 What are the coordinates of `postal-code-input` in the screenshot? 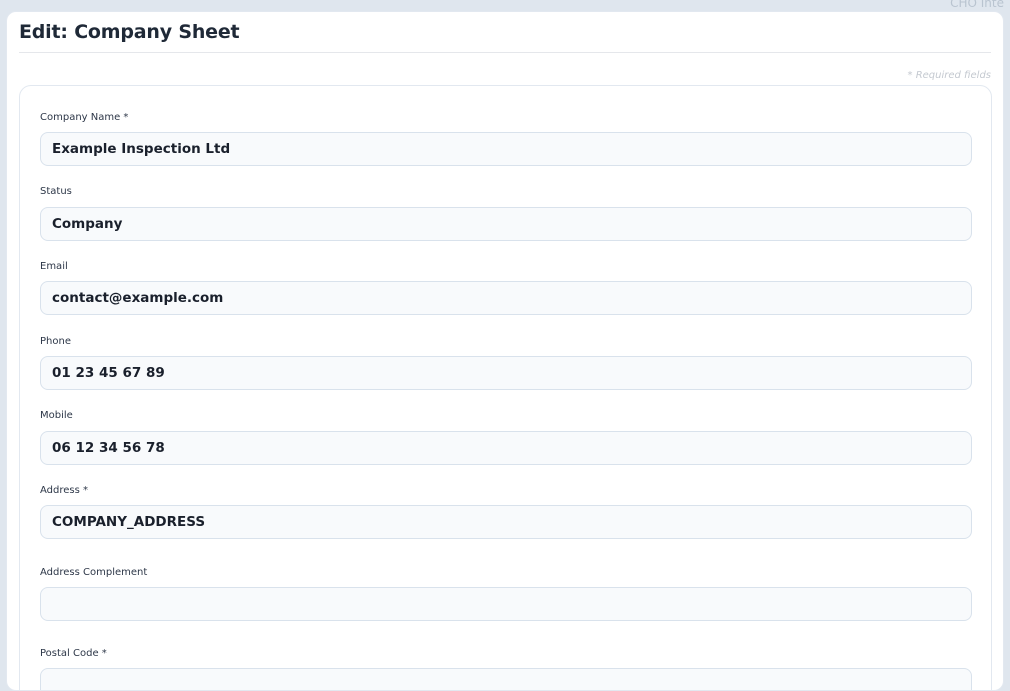 It's located at (506, 679).